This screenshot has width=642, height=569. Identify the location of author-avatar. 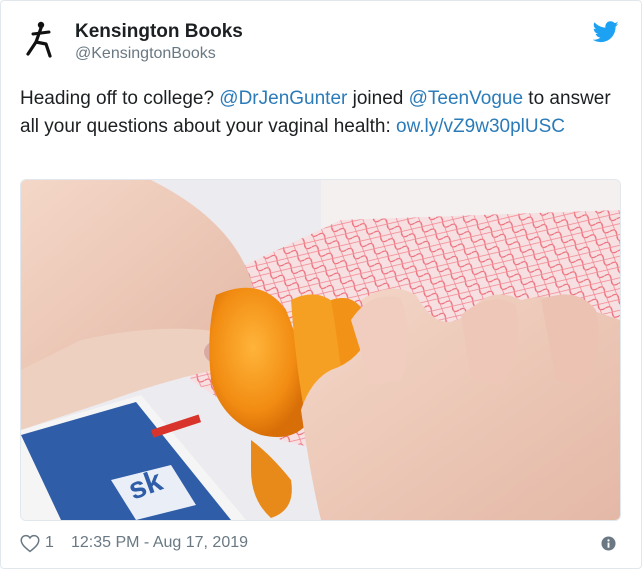
(41, 38).